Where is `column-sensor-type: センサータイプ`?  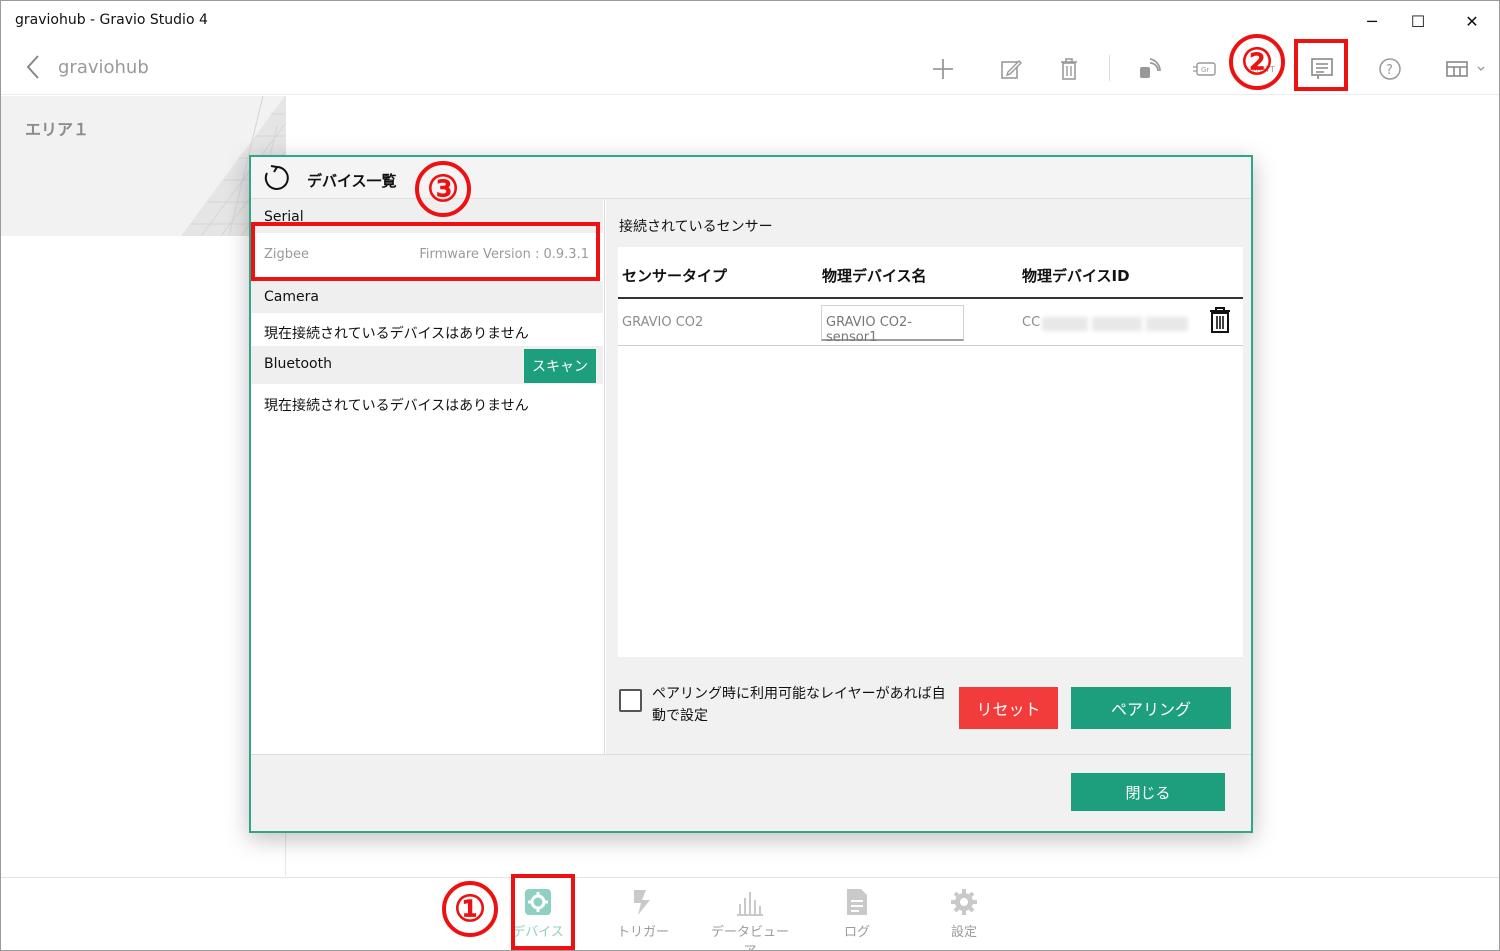
column-sensor-type: センサータイプ is located at coordinates (675, 276).